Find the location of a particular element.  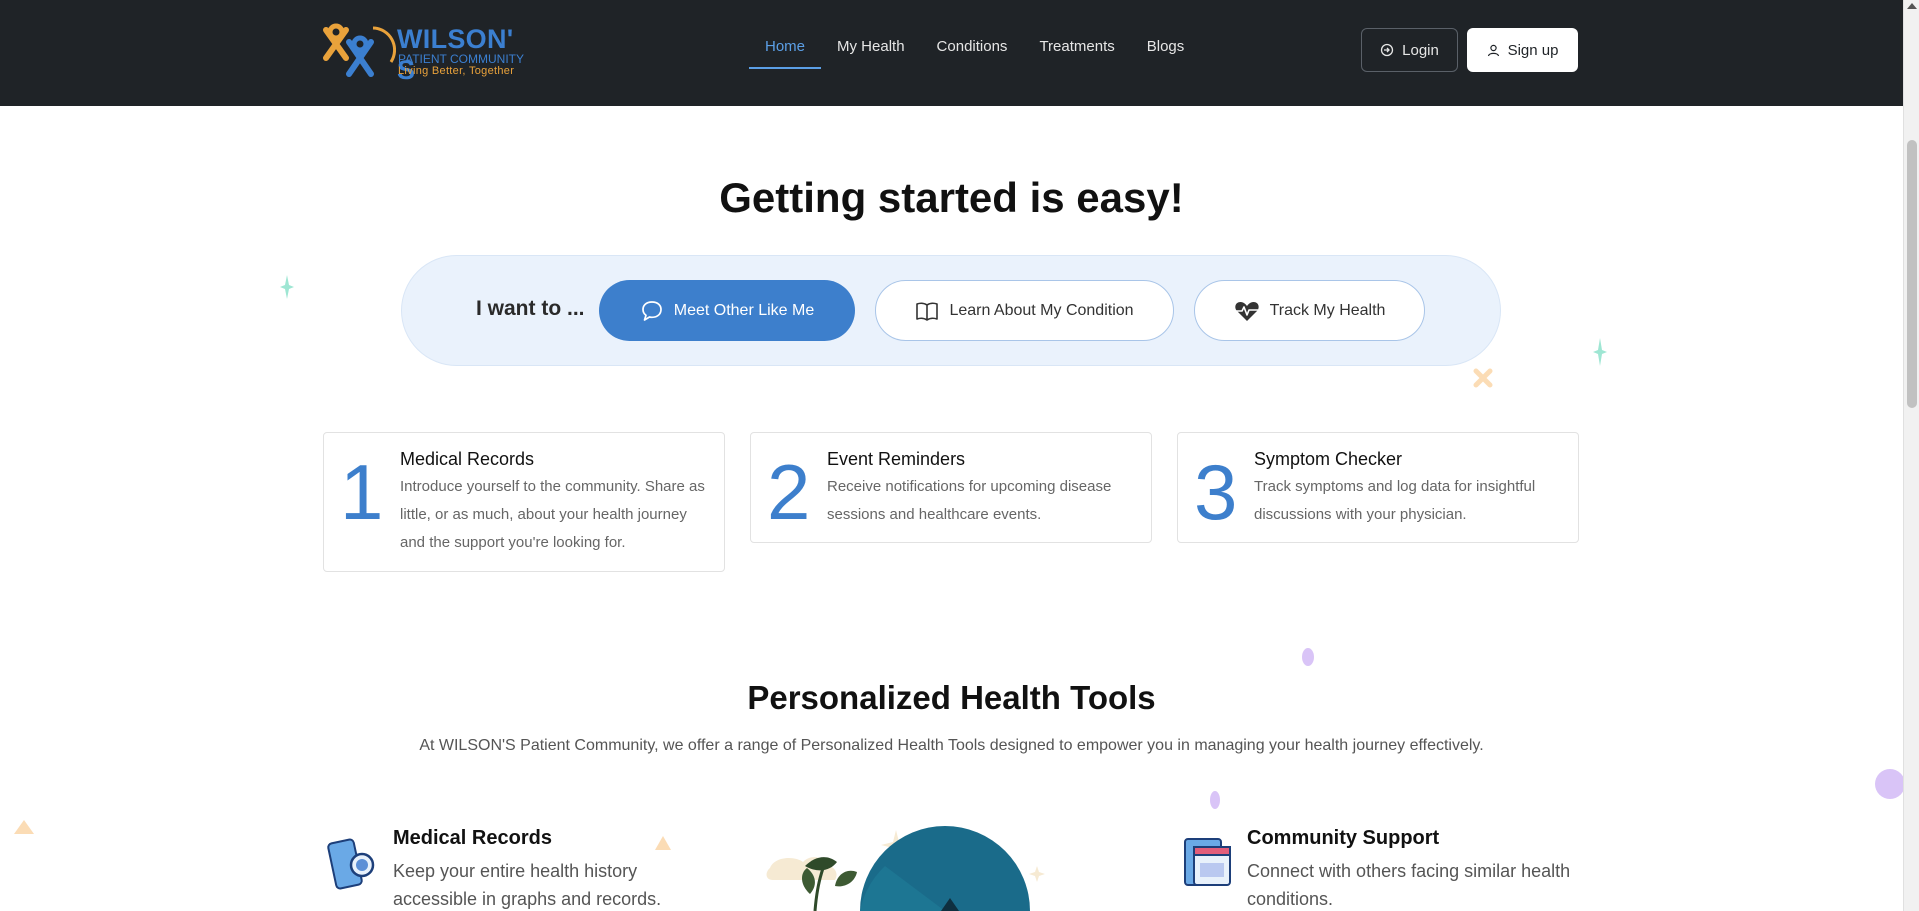

logo-tagline: Living Better, Together is located at coordinates (456, 71).